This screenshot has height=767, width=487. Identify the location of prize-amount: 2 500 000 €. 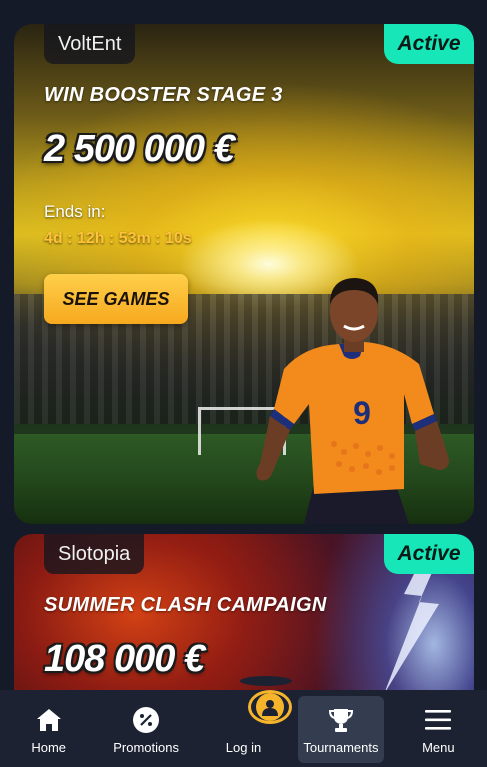
(139, 149).